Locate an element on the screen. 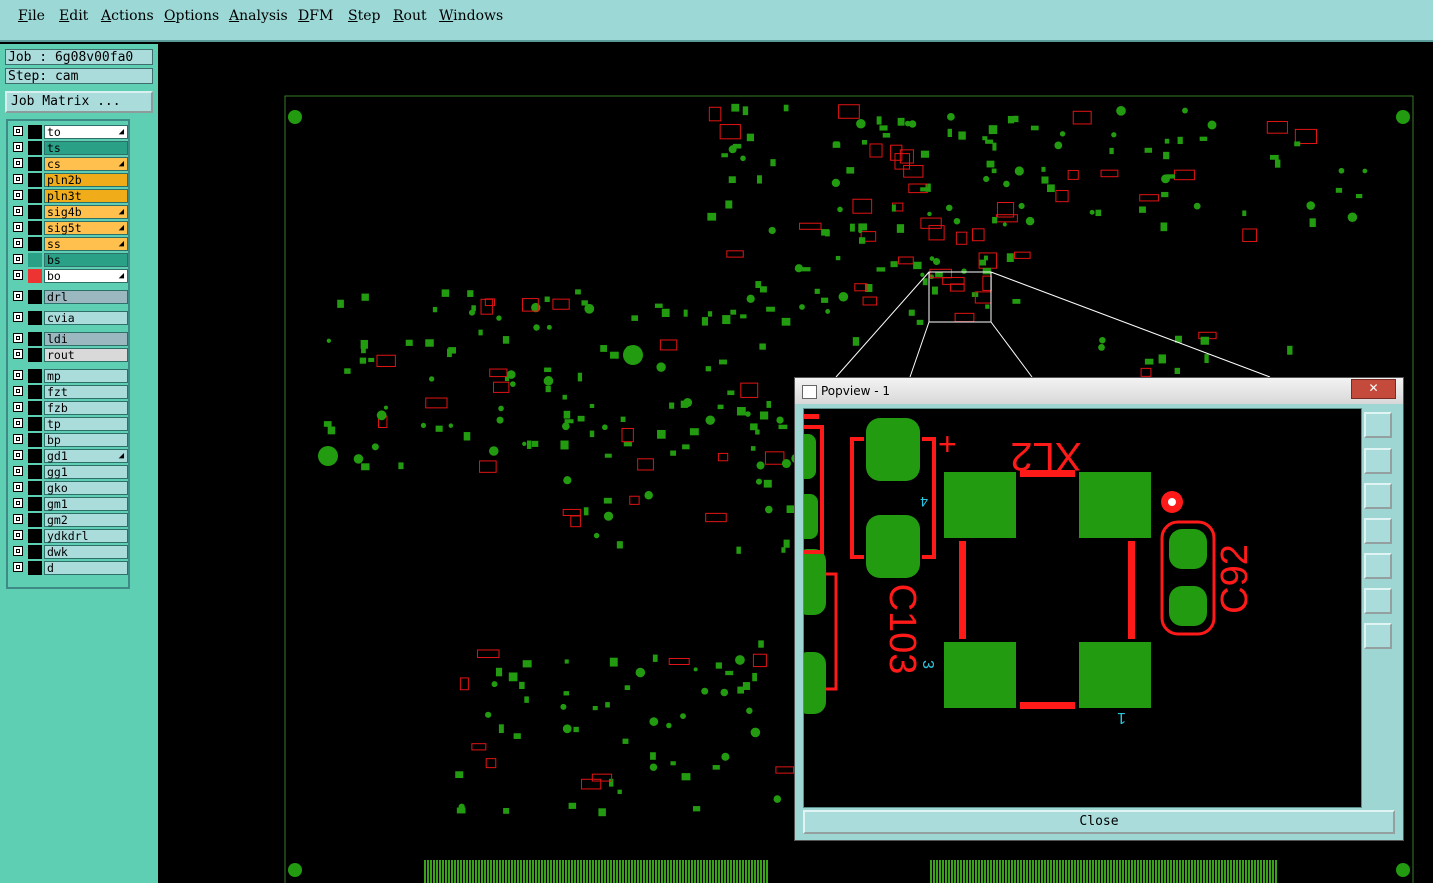 This screenshot has height=883, width=1433. layer-row-gm1: gm1 is located at coordinates (69, 504).